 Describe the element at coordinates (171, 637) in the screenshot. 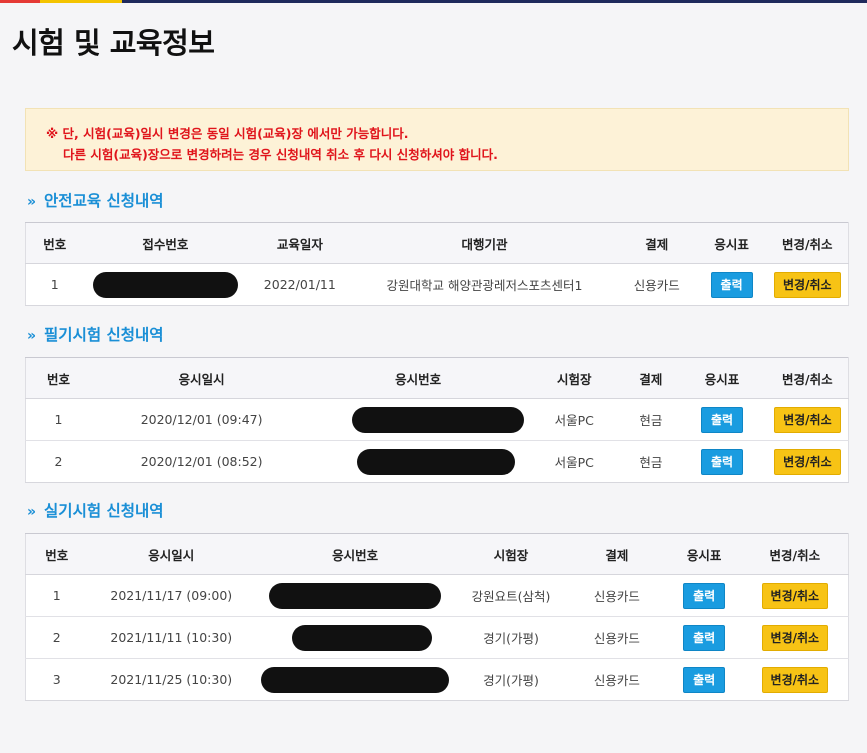

I see `exam-datetime: 2021/11/11 (10:30)` at that location.